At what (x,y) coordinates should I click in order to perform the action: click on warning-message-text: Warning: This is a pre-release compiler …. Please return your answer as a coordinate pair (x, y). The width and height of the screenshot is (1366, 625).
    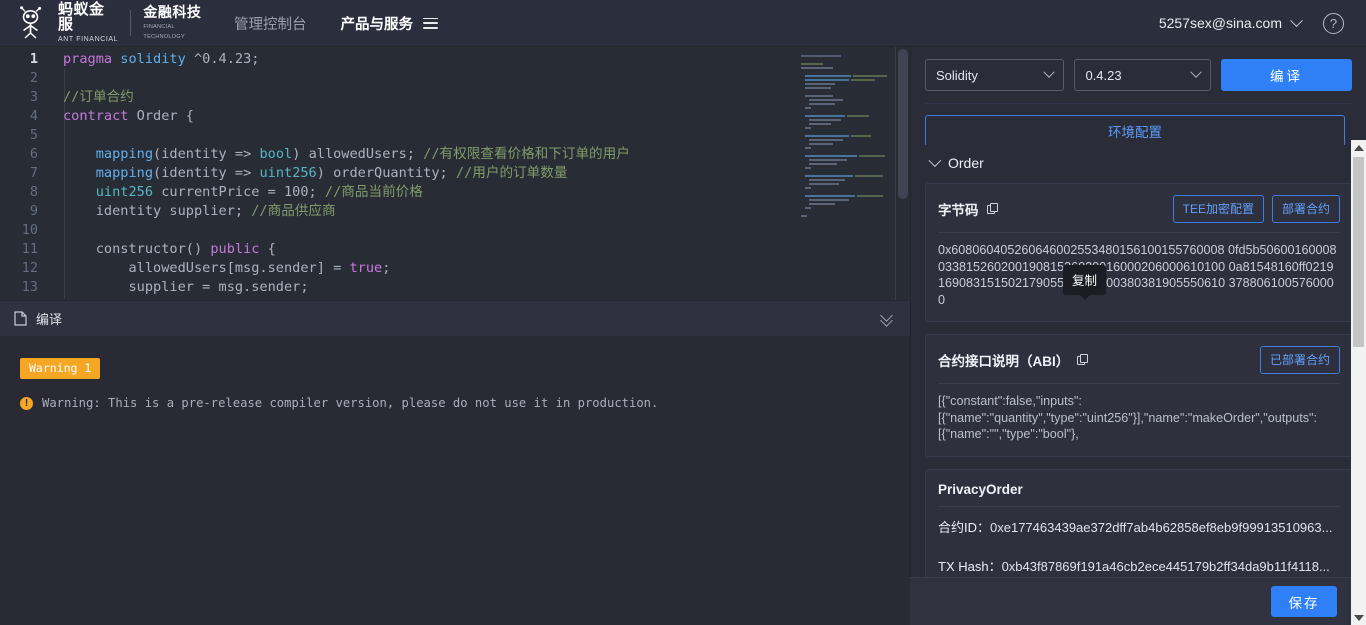
    Looking at the image, I should click on (350, 403).